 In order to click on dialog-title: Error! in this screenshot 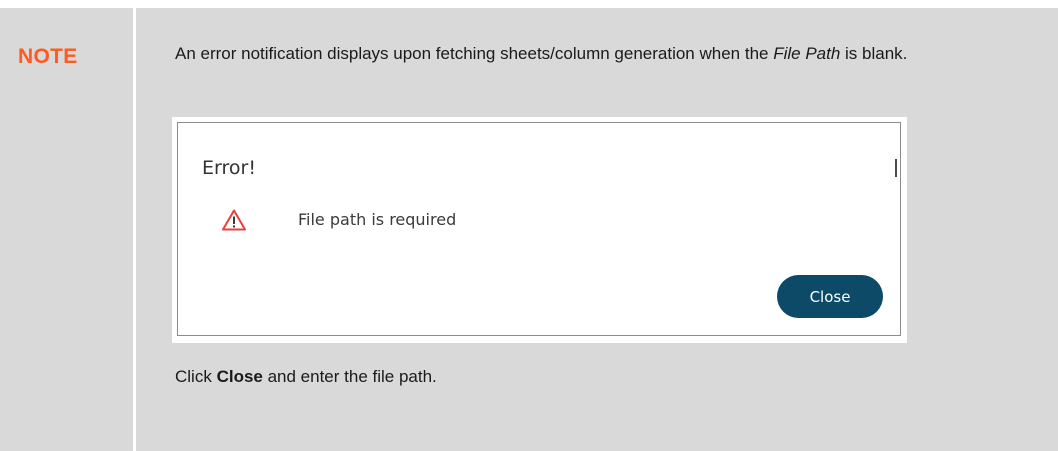, I will do `click(229, 168)`.